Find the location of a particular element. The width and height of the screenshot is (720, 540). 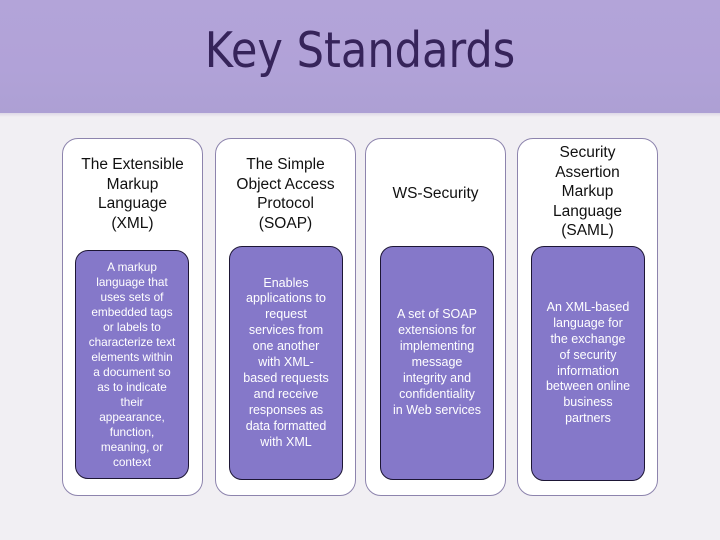

description-line: services from is located at coordinates (286, 330).